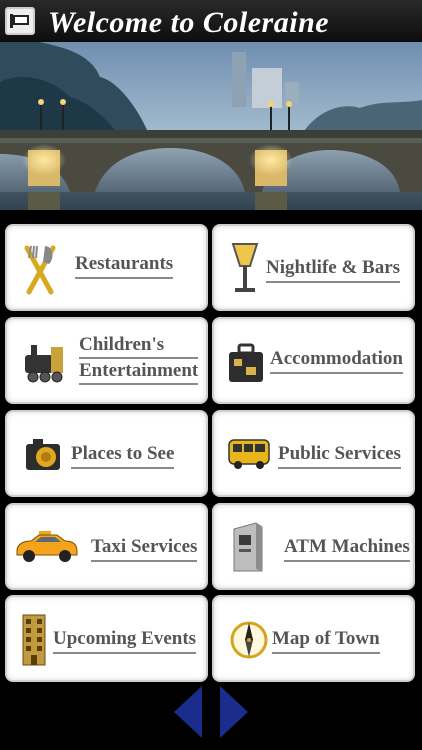 This screenshot has height=750, width=422. Describe the element at coordinates (336, 360) in the screenshot. I see `menu-label: Accommodation` at that location.